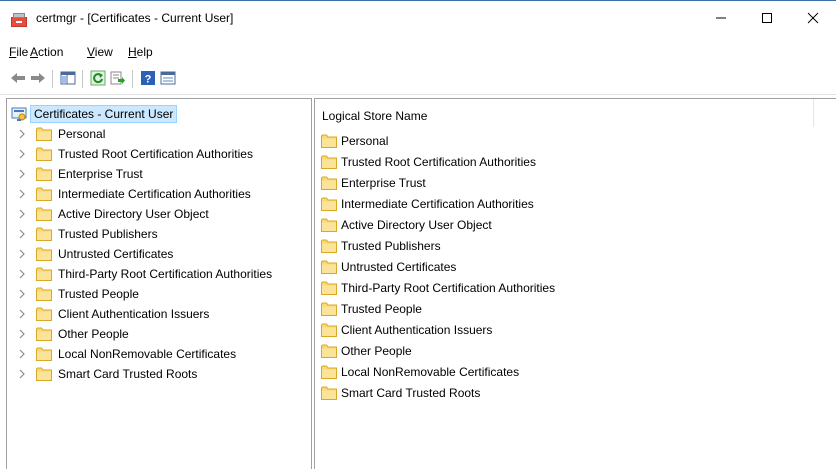  I want to click on toolbar-separator, so click(82, 79).